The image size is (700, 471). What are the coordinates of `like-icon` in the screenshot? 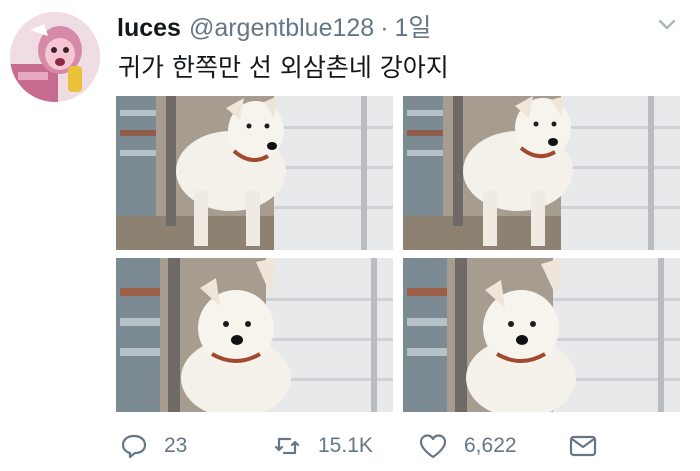 It's located at (433, 446).